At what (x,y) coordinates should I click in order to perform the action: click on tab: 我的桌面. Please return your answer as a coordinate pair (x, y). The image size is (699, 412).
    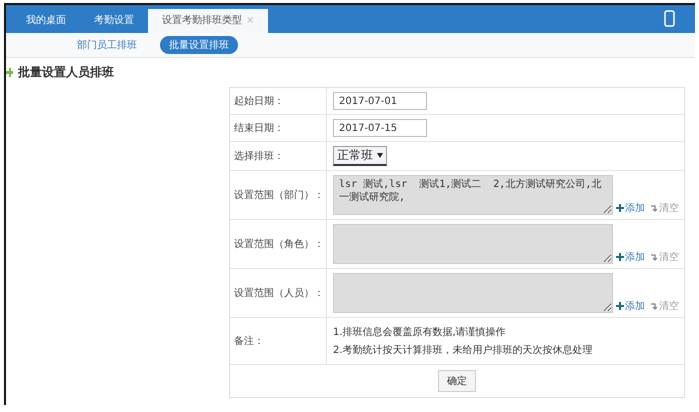
    Looking at the image, I should click on (46, 21).